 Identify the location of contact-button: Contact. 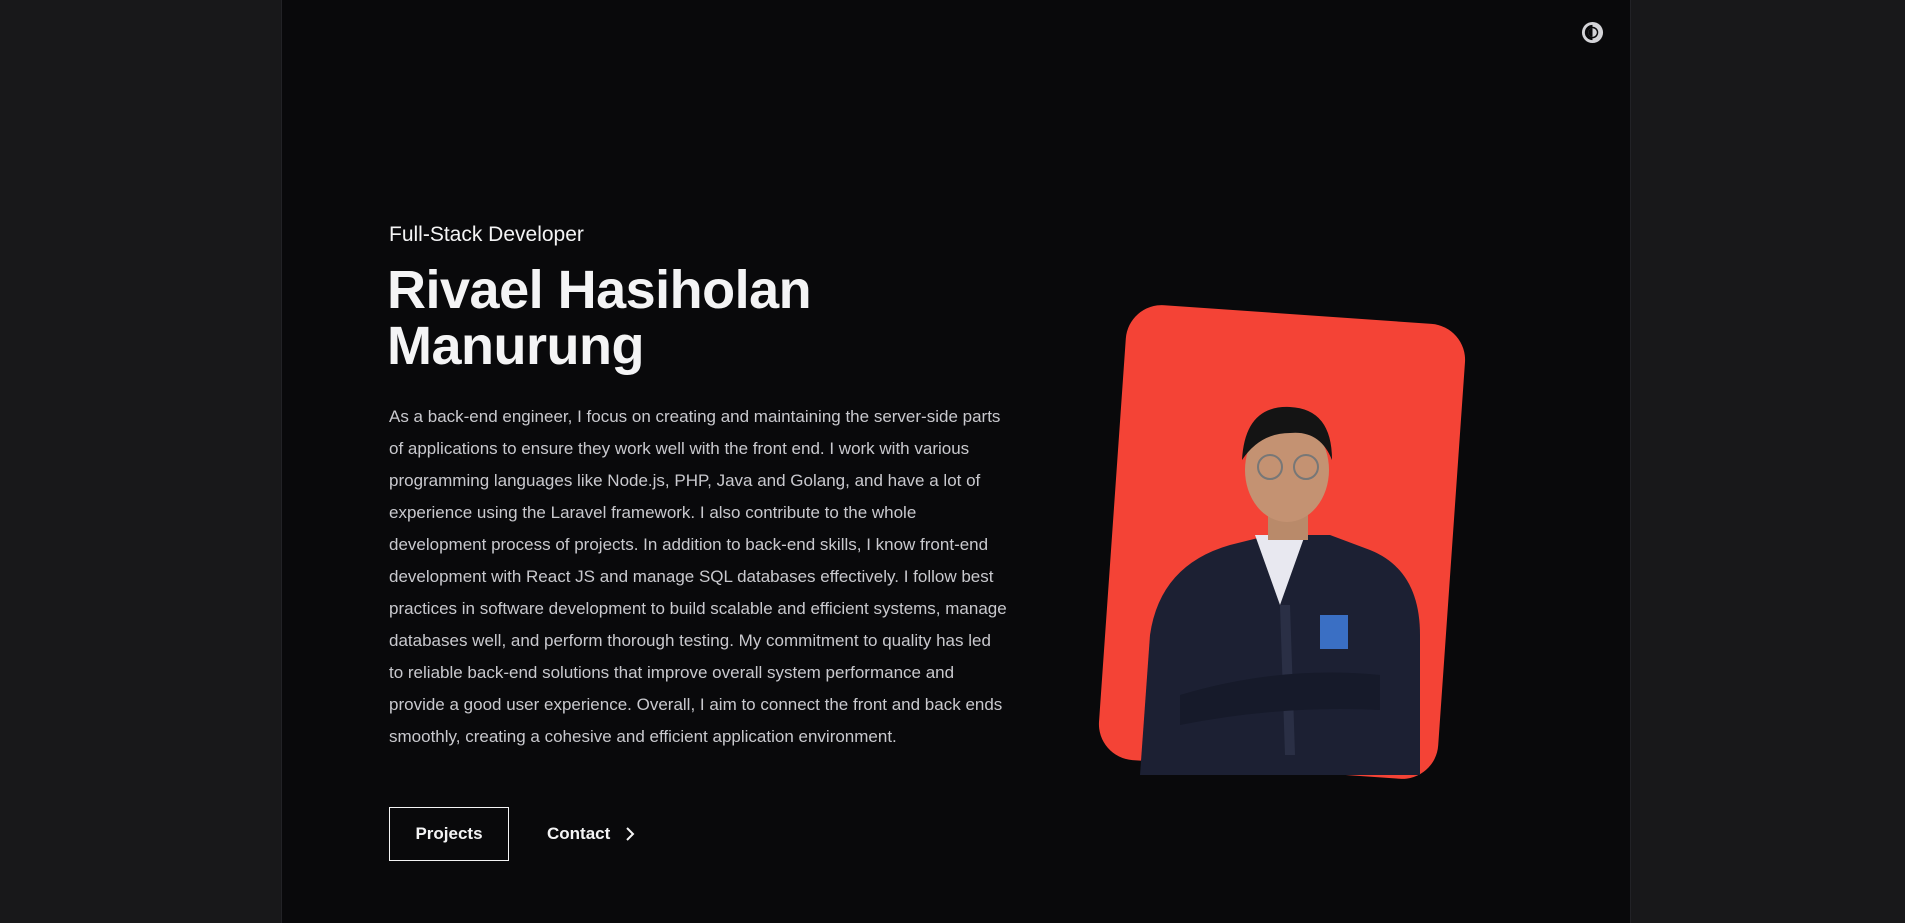
(591, 834).